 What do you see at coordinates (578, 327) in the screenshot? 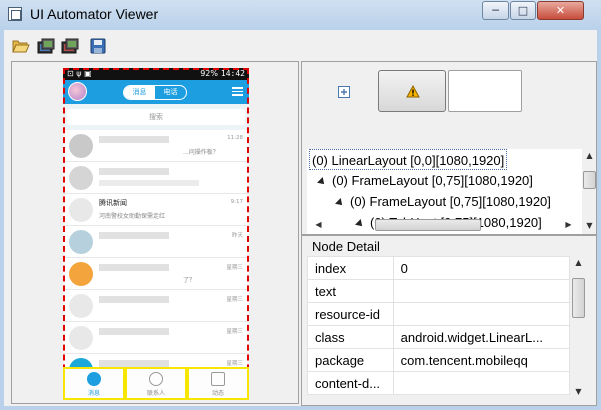
I see `detail-vertical-scrollbar: ▲ ▼` at bounding box center [578, 327].